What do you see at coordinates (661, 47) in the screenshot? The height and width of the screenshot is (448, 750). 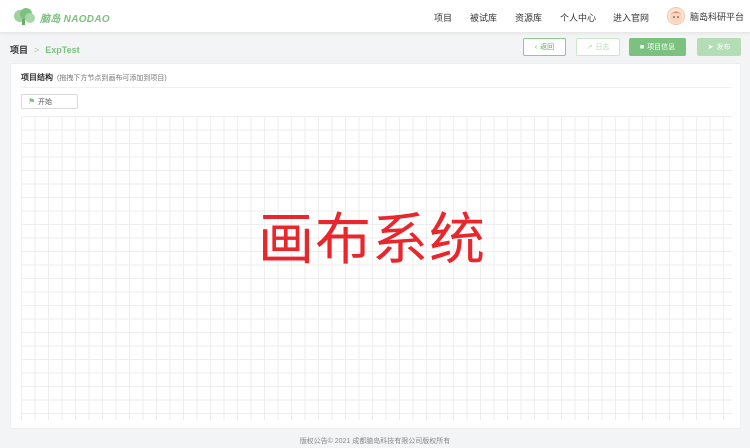 I see `project-info-button-label: 项目信息` at bounding box center [661, 47].